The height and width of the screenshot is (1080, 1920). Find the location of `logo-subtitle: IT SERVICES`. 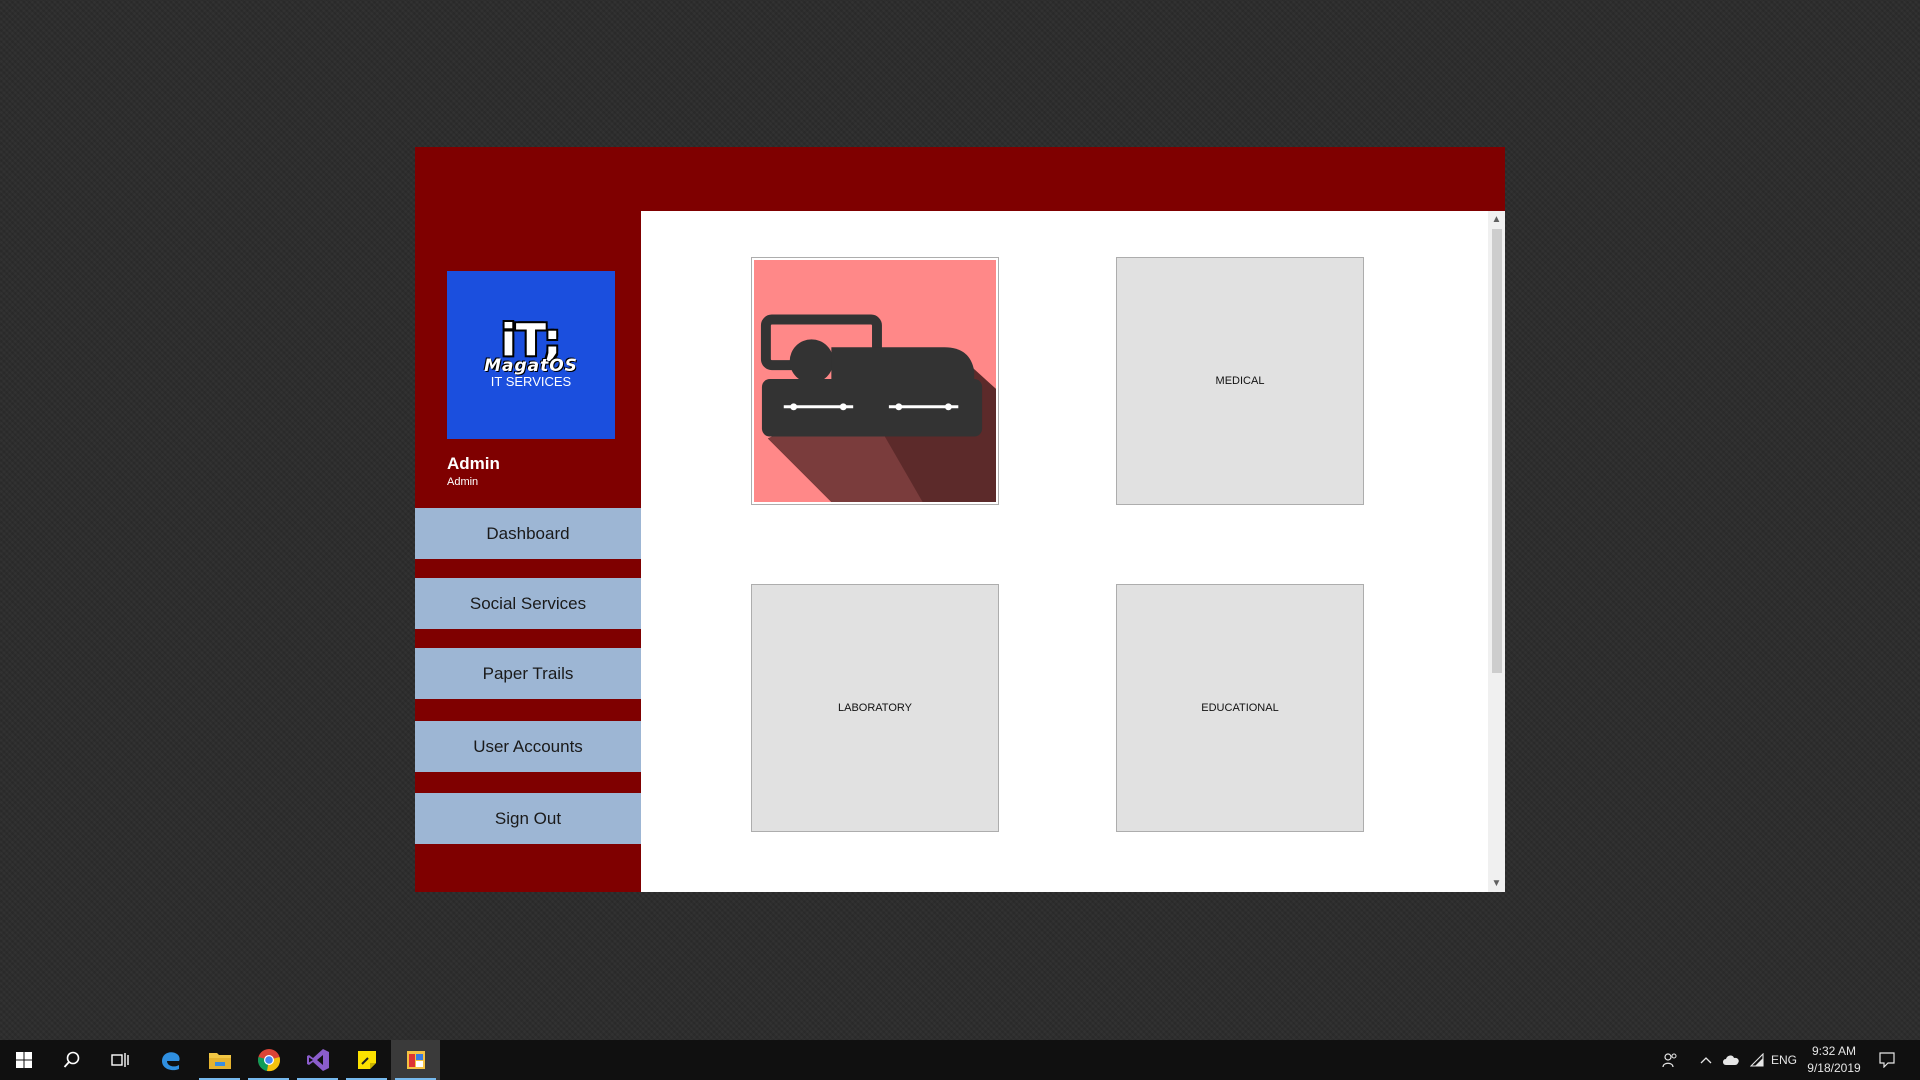

logo-subtitle: IT SERVICES is located at coordinates (531, 381).